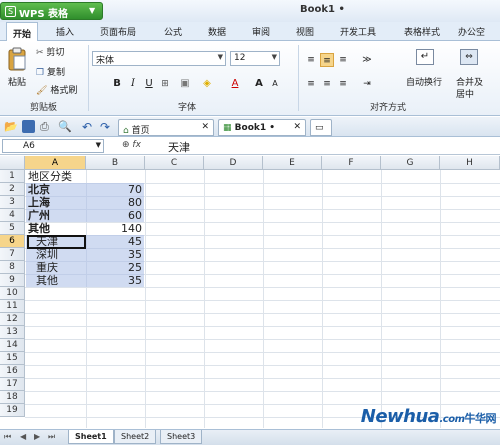 This screenshot has width=500, height=445. I want to click on cell-b5: 140, so click(115, 228).